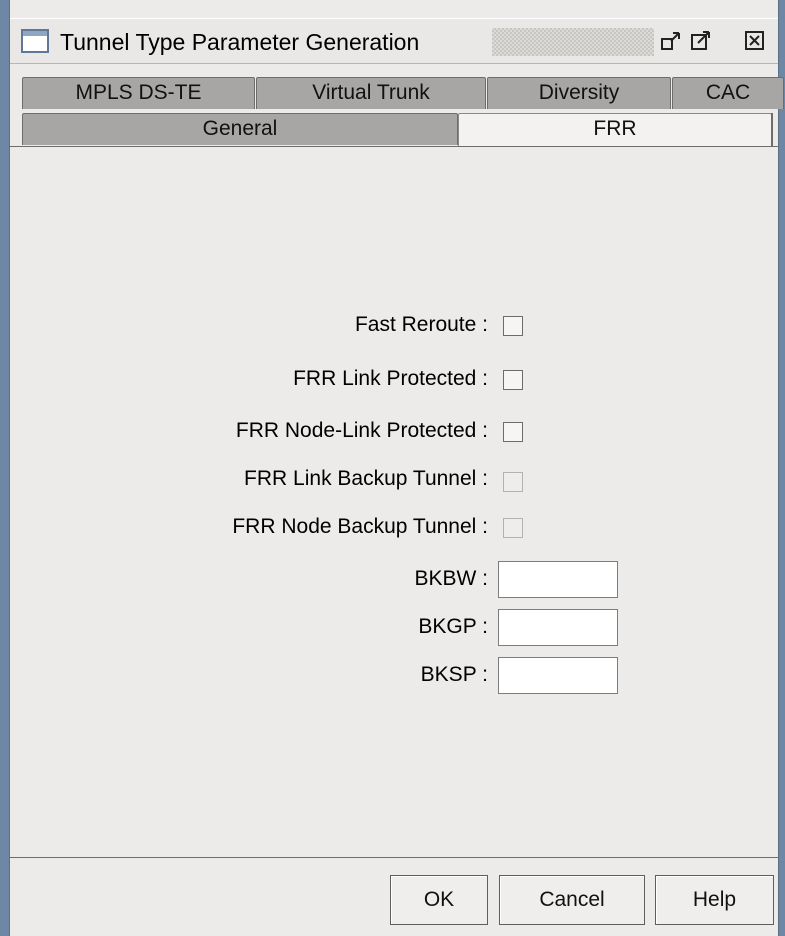 This screenshot has width=785, height=936. Describe the element at coordinates (454, 674) in the screenshot. I see `bksp-label: BKSP :` at that location.